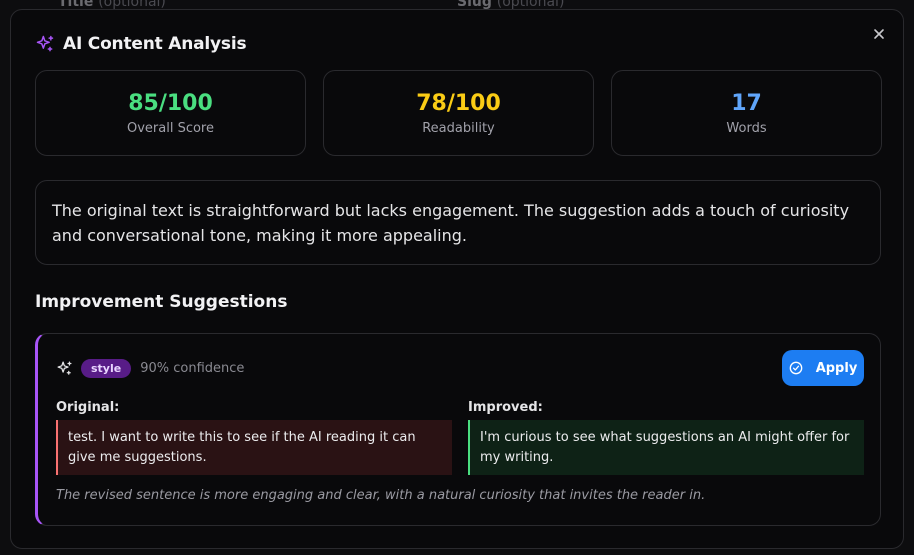  What do you see at coordinates (796, 368) in the screenshot?
I see `check-circle-icon` at bounding box center [796, 368].